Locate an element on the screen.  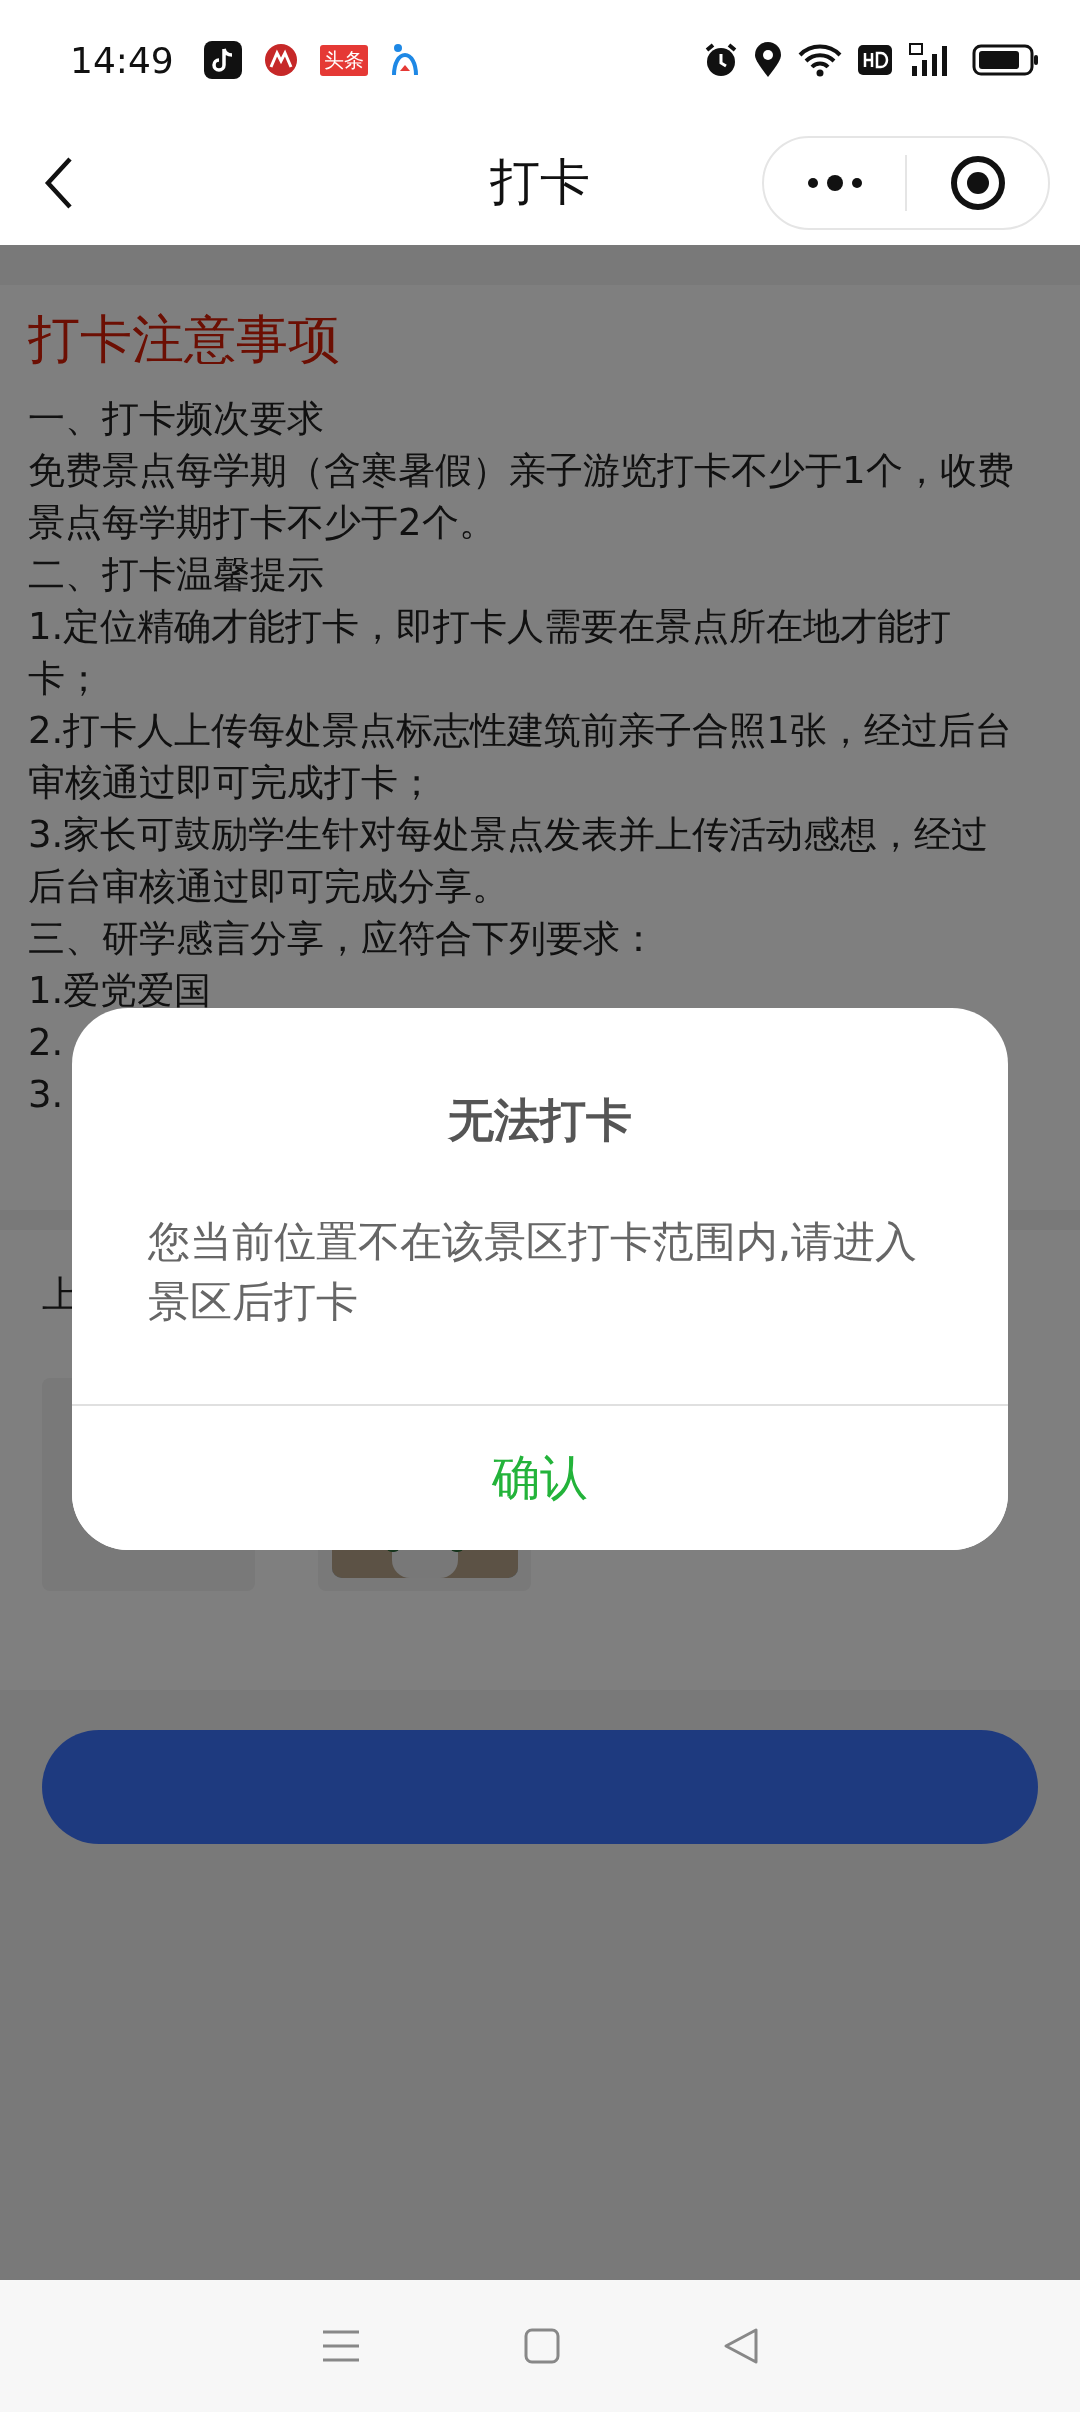
notice-text: 免费景点每学期（含寒暑假）亲子游览打卡不少于1个，收费景点每学期打卡不少于2个。 is located at coordinates (521, 496).